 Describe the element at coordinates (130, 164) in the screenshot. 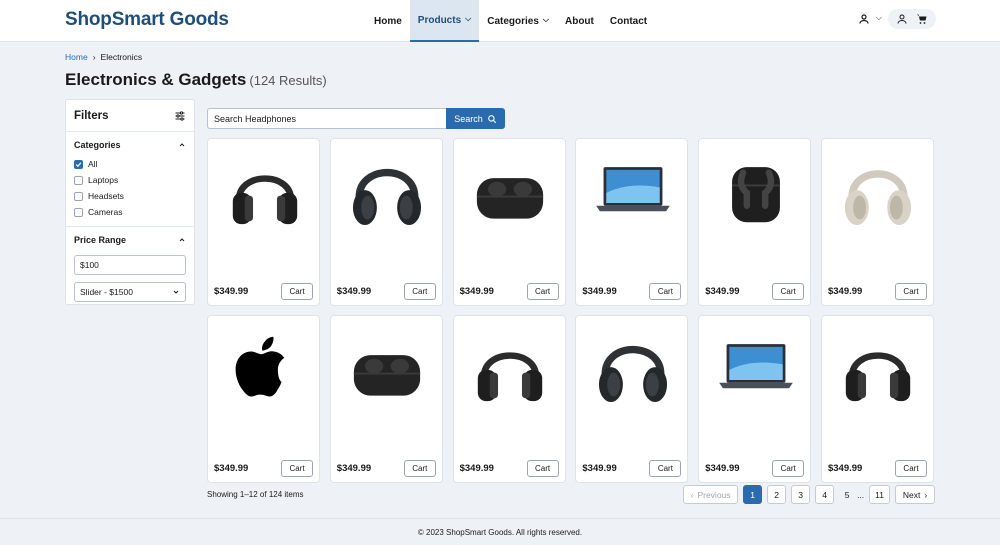

I see `category-all: All` at that location.